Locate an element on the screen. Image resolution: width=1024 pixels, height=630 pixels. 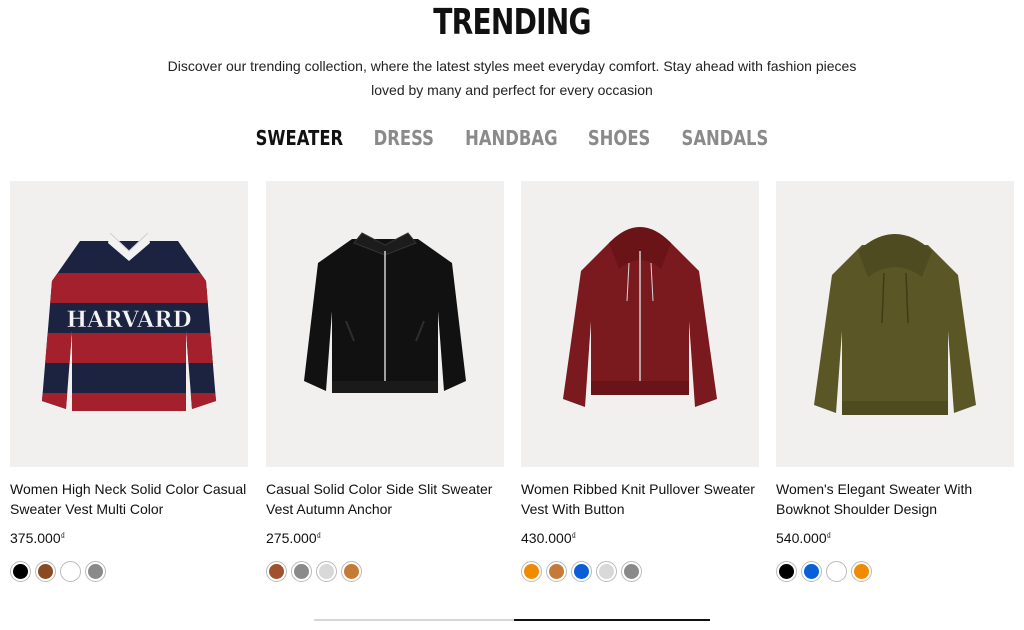
black-bomber-jacket-icon is located at coordinates (385, 312).